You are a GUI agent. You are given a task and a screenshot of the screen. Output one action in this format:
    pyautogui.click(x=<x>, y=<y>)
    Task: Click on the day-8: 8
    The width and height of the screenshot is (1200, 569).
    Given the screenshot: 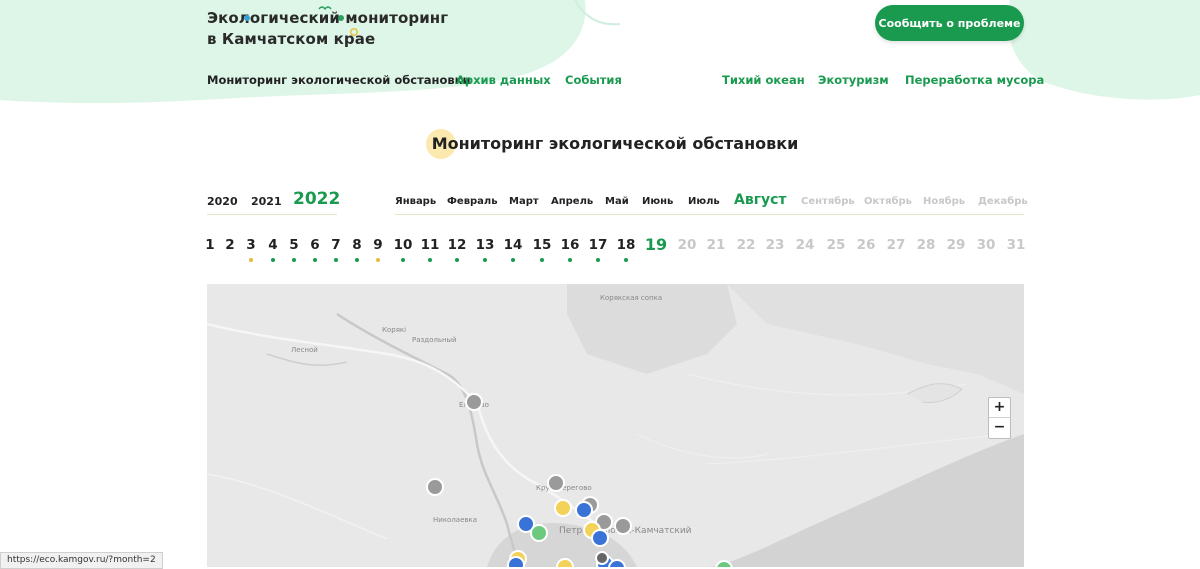 What is the action you would take?
    pyautogui.click(x=356, y=245)
    